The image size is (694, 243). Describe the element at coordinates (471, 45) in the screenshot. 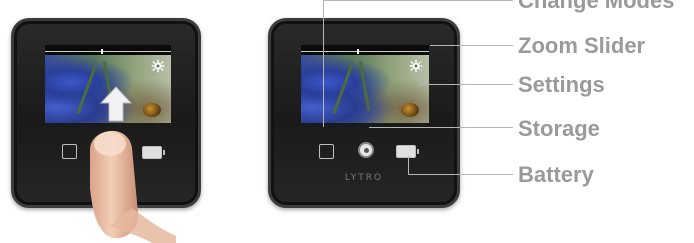

I see `zoom-slider-leader` at that location.